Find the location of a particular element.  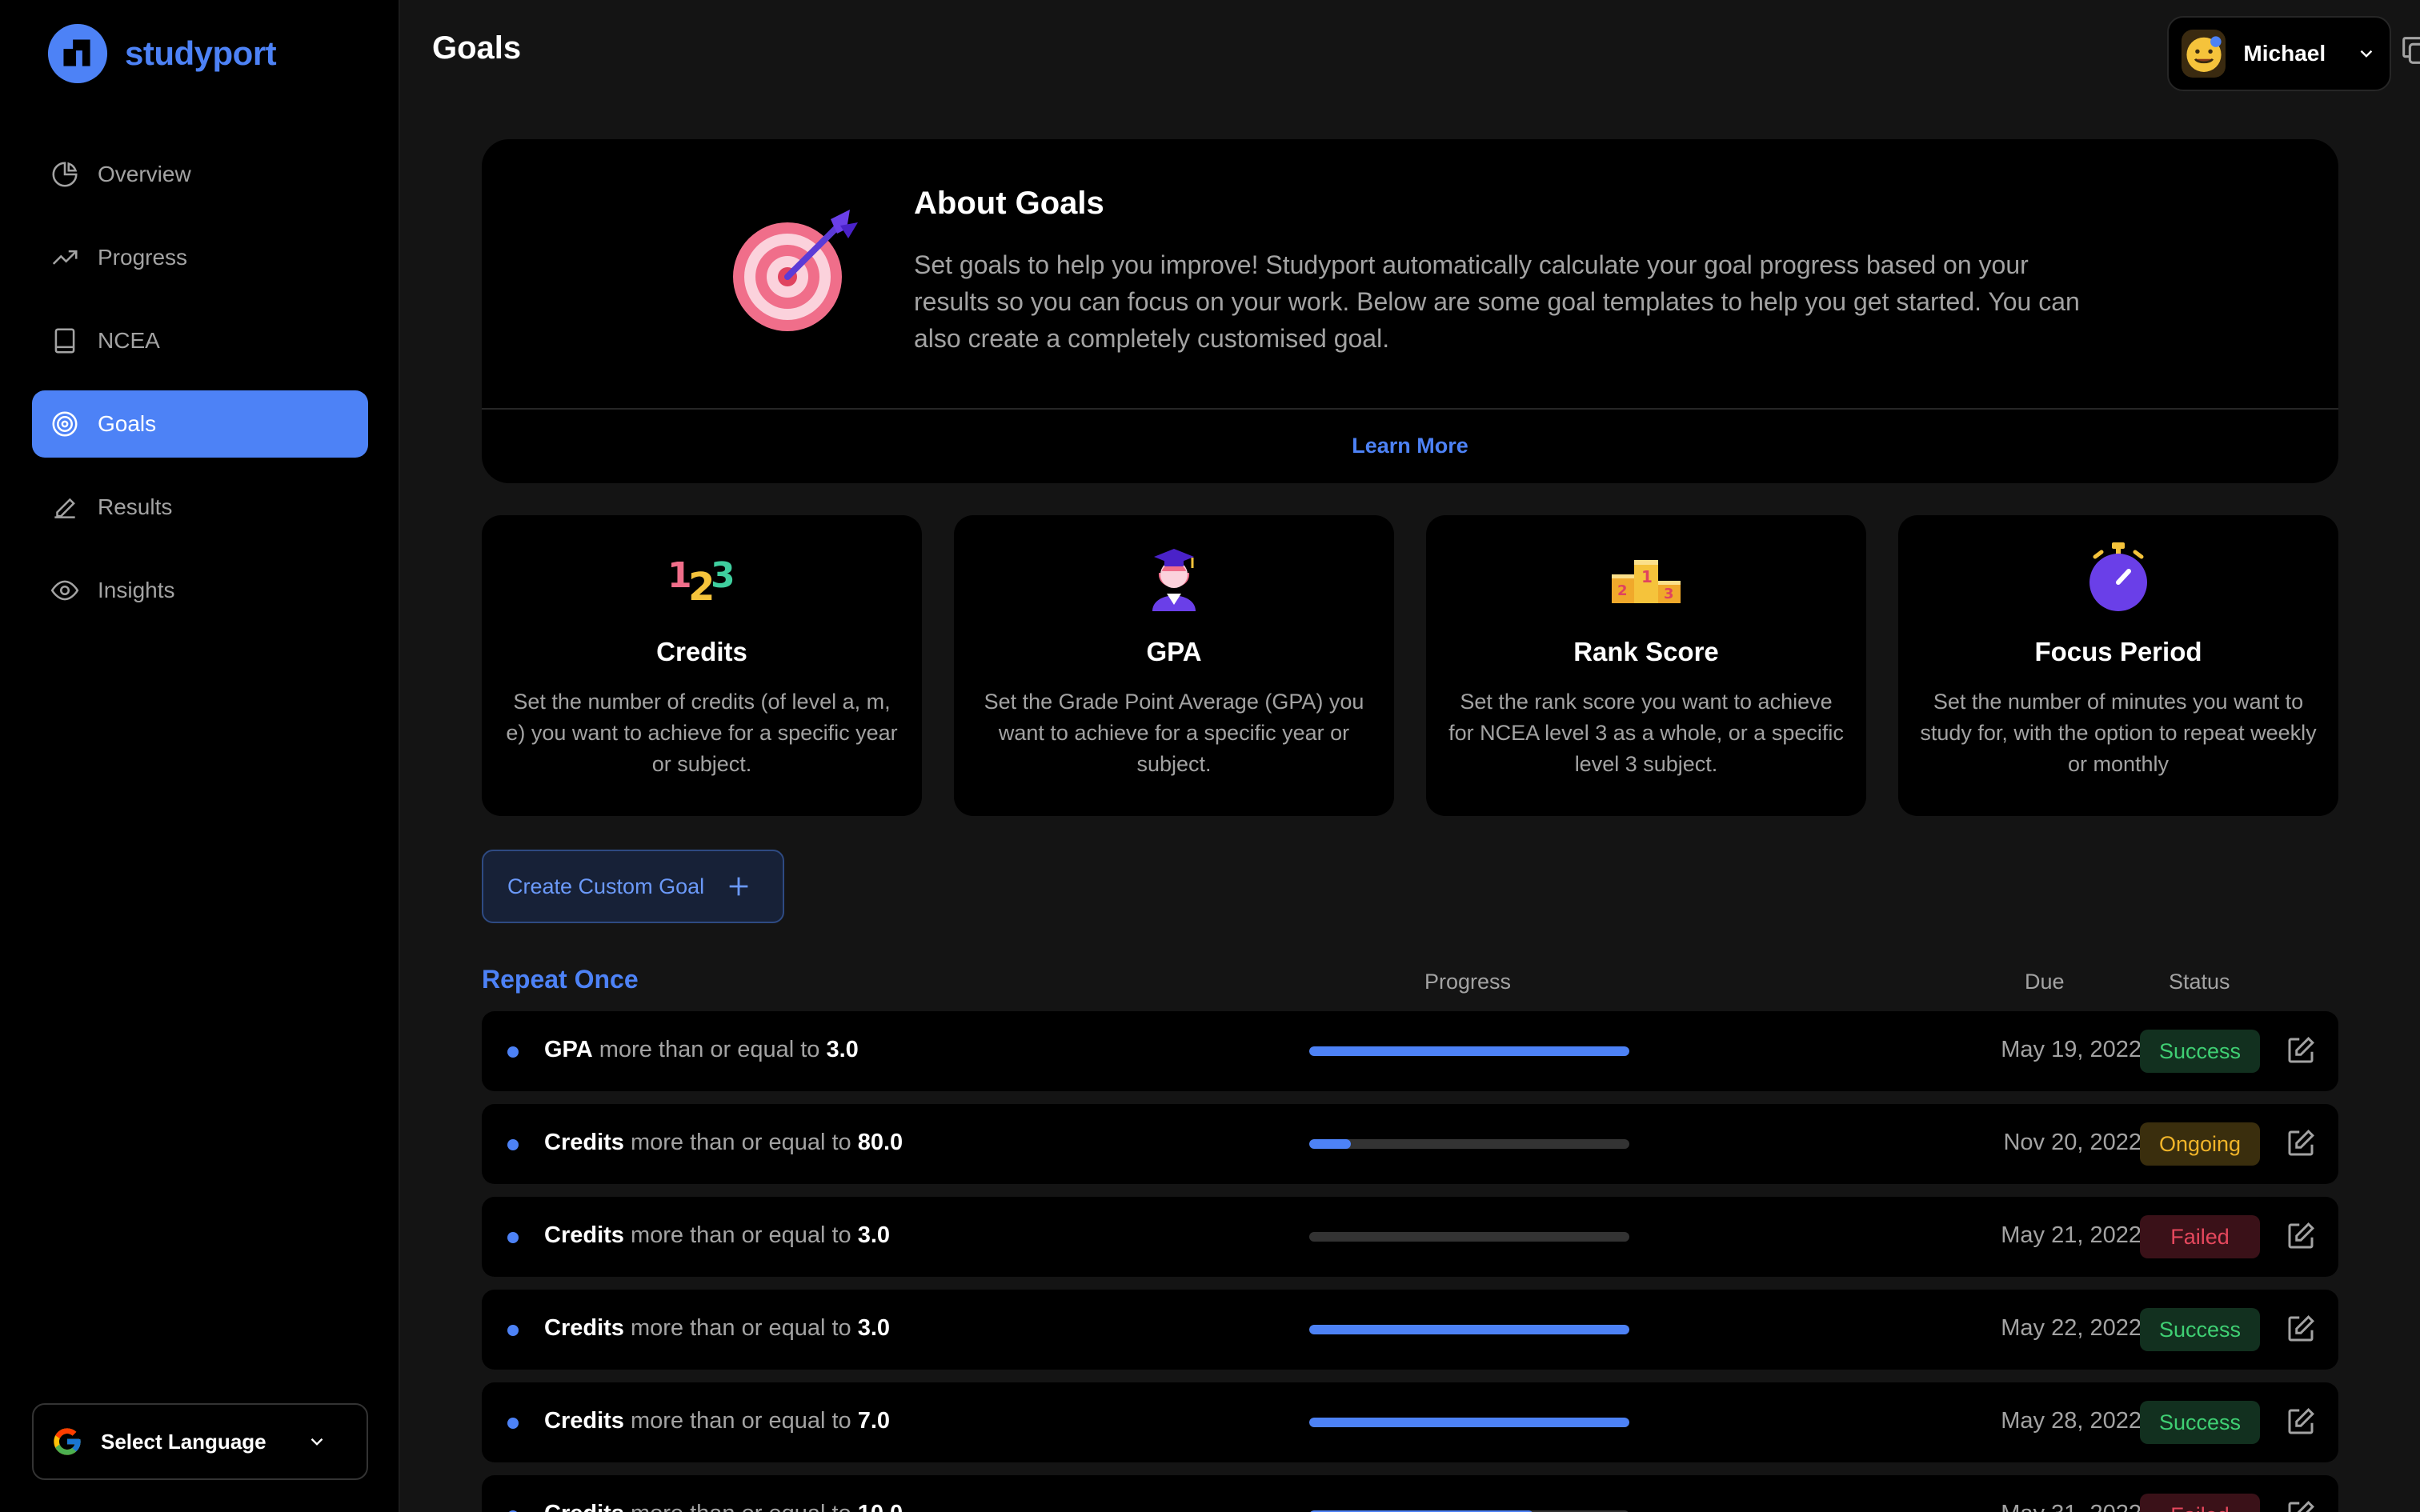

sidebar-item-label: Progress is located at coordinates (143, 257).